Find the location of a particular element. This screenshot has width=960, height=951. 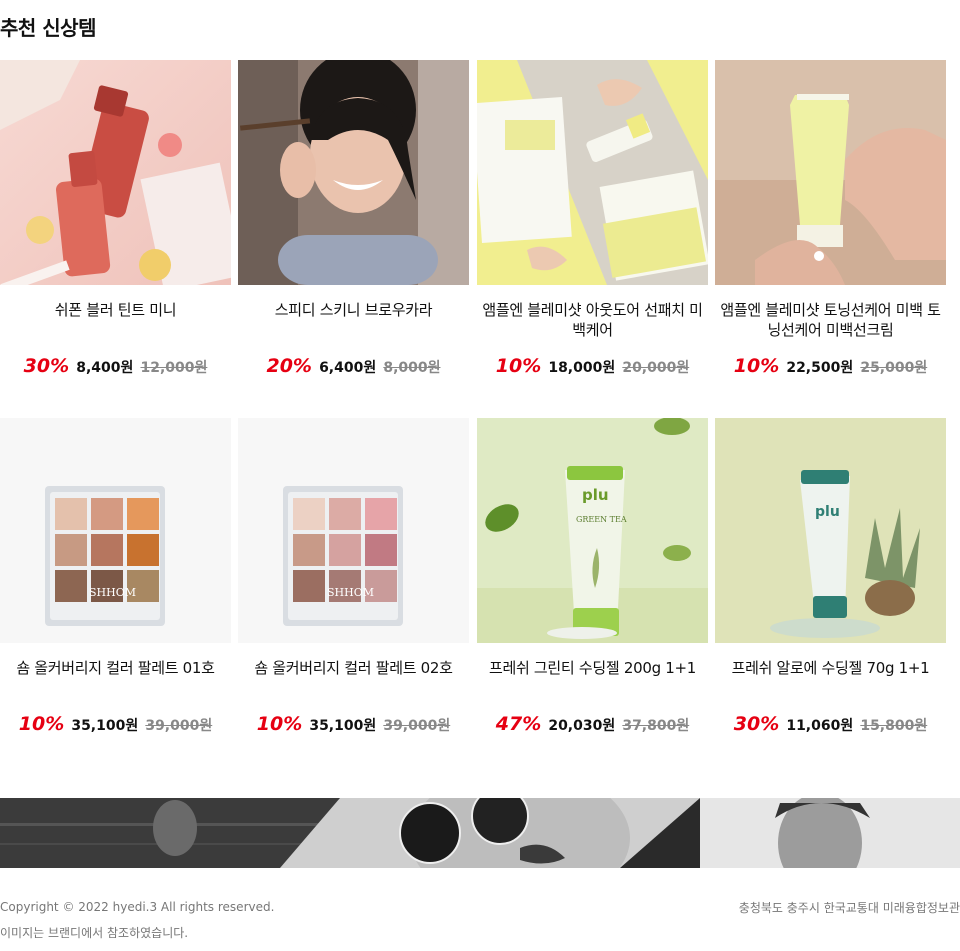

original-price: 12,000원 is located at coordinates (174, 368).